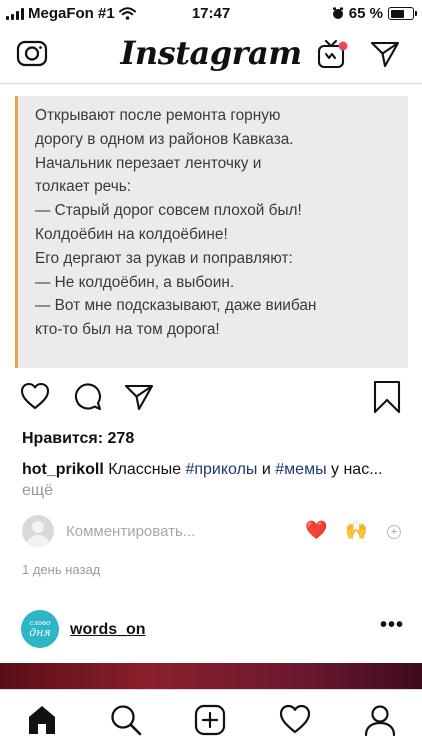 This screenshot has width=422, height=750. I want to click on new-post-icon, so click(210, 720).